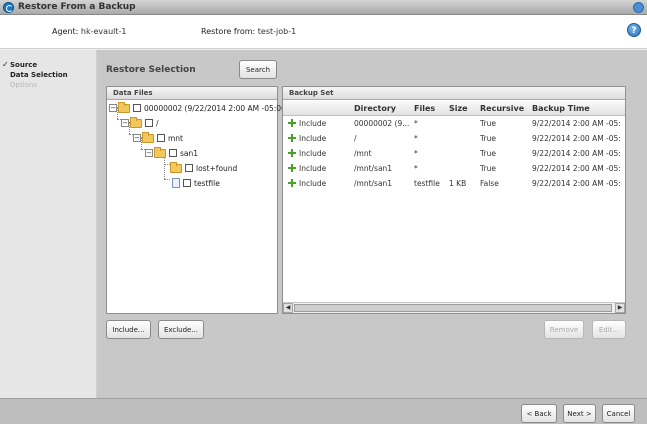  Describe the element at coordinates (228, 31) in the screenshot. I see `restore-from-label: Restore from:` at that location.